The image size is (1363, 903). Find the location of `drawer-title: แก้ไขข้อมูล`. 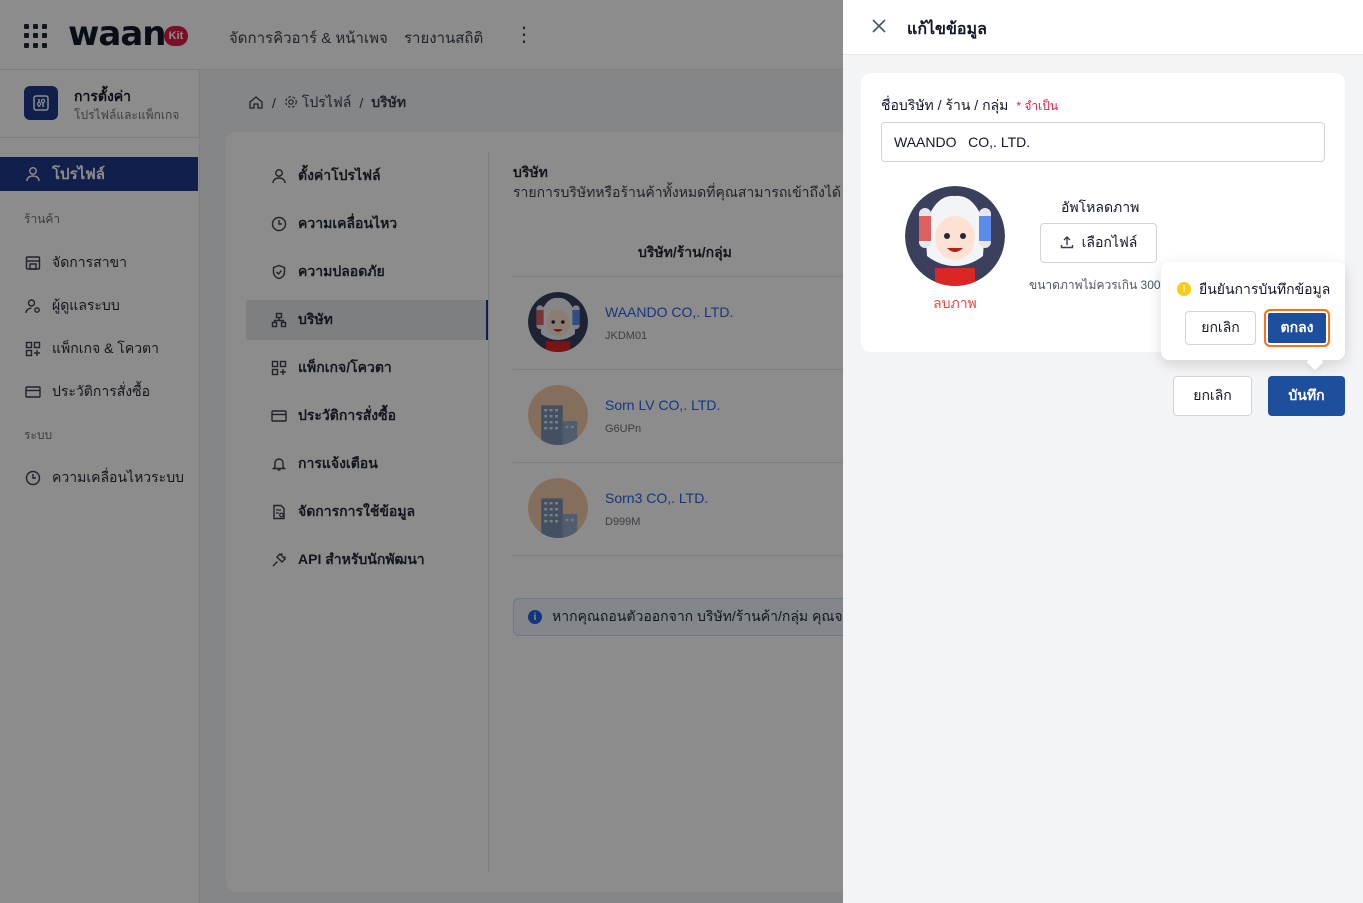

drawer-title: แก้ไขข้อมูล is located at coordinates (947, 29).